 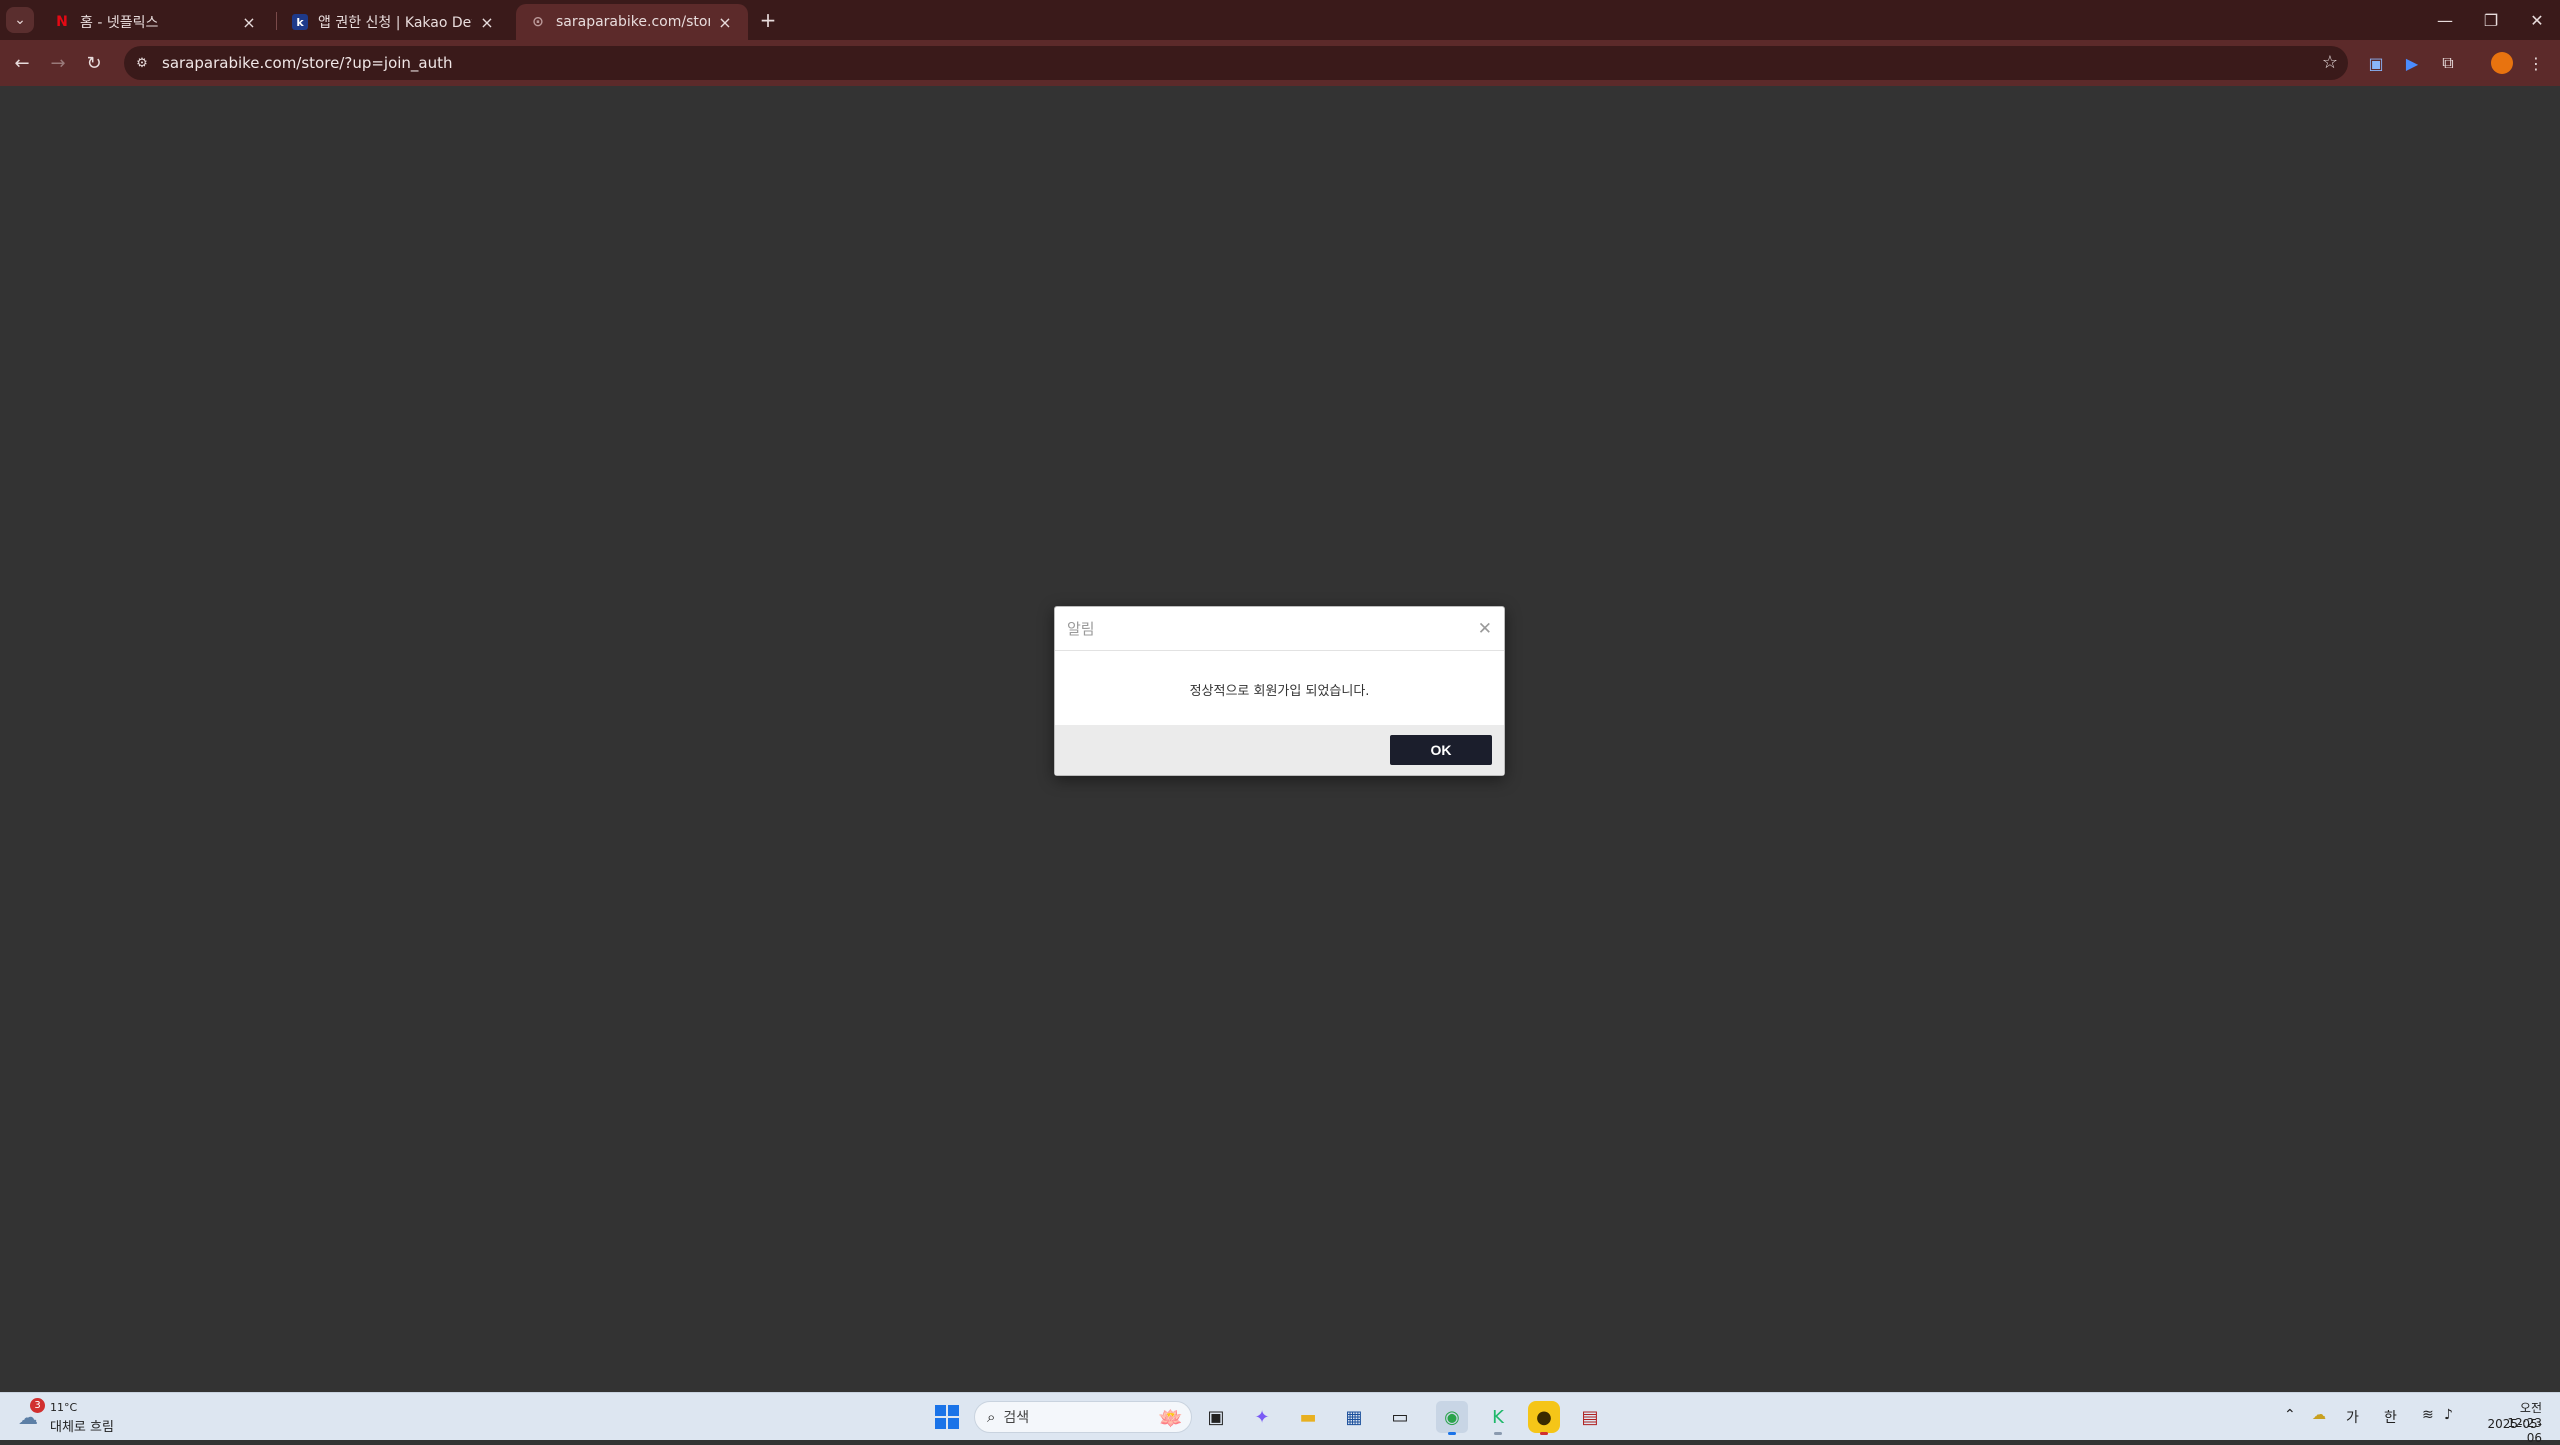 I want to click on restore-icon: ❐, so click(x=2491, y=20).